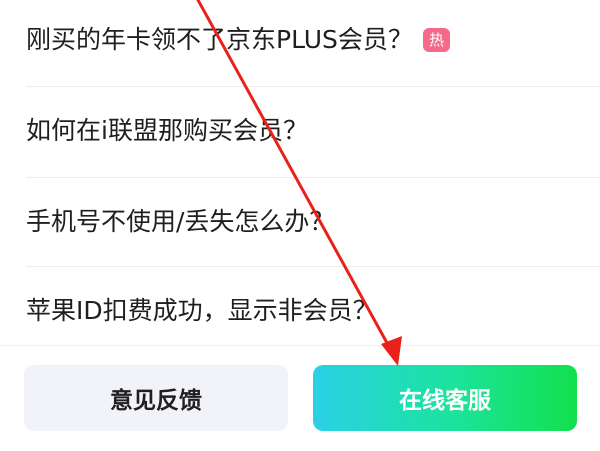 This screenshot has width=600, height=451. Describe the element at coordinates (436, 40) in the screenshot. I see `hot-badge: 热` at that location.